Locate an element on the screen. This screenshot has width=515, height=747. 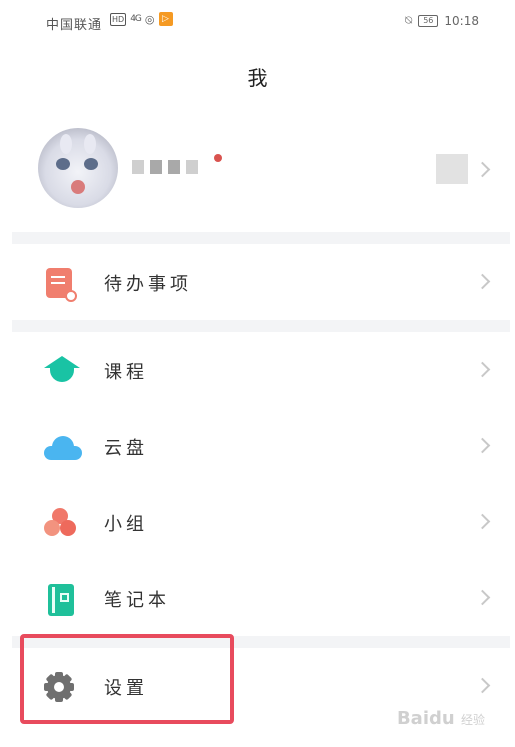
menu-item-label: 小组 is located at coordinates (126, 524).